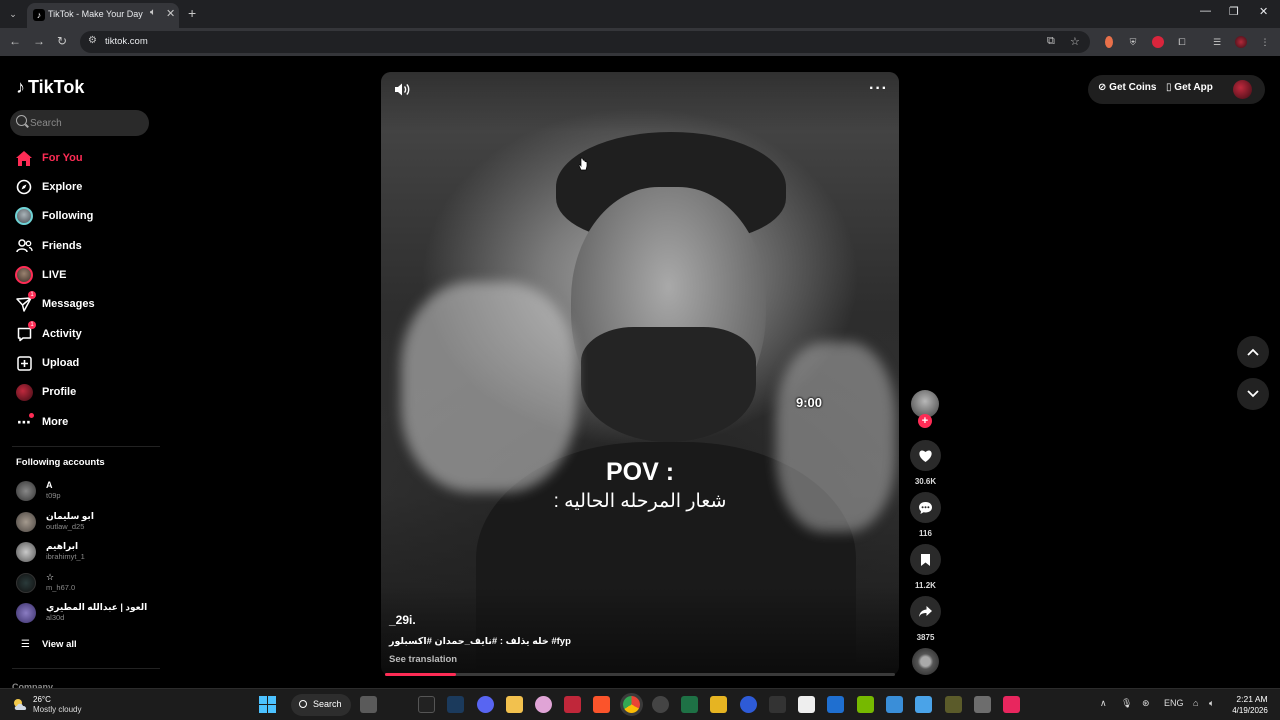 This screenshot has width=1280, height=720. I want to click on coin-icon: ⊘, so click(1102, 87).